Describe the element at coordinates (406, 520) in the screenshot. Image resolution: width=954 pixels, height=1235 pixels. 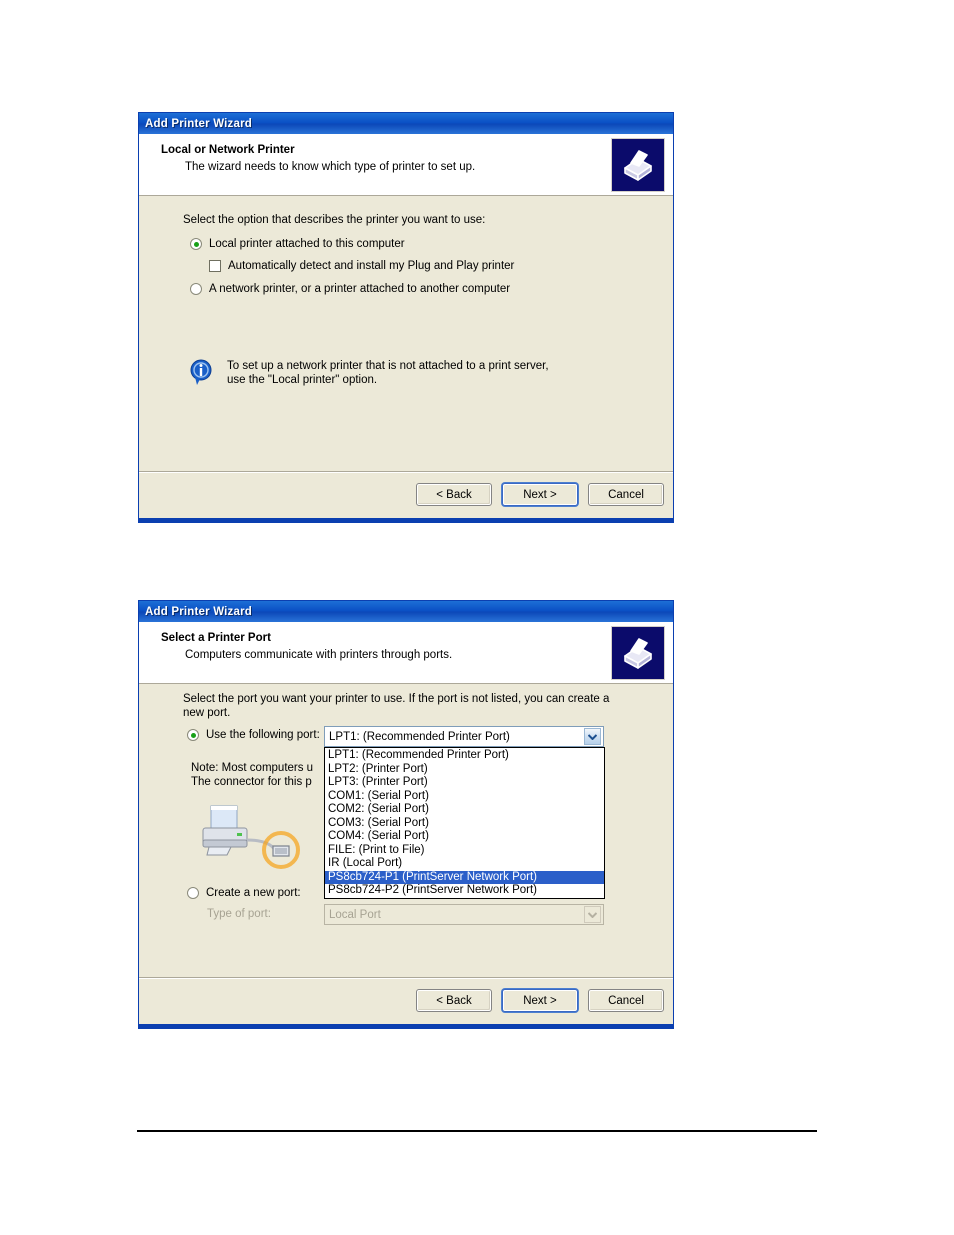
I see `dialog1-bottom-edge` at that location.